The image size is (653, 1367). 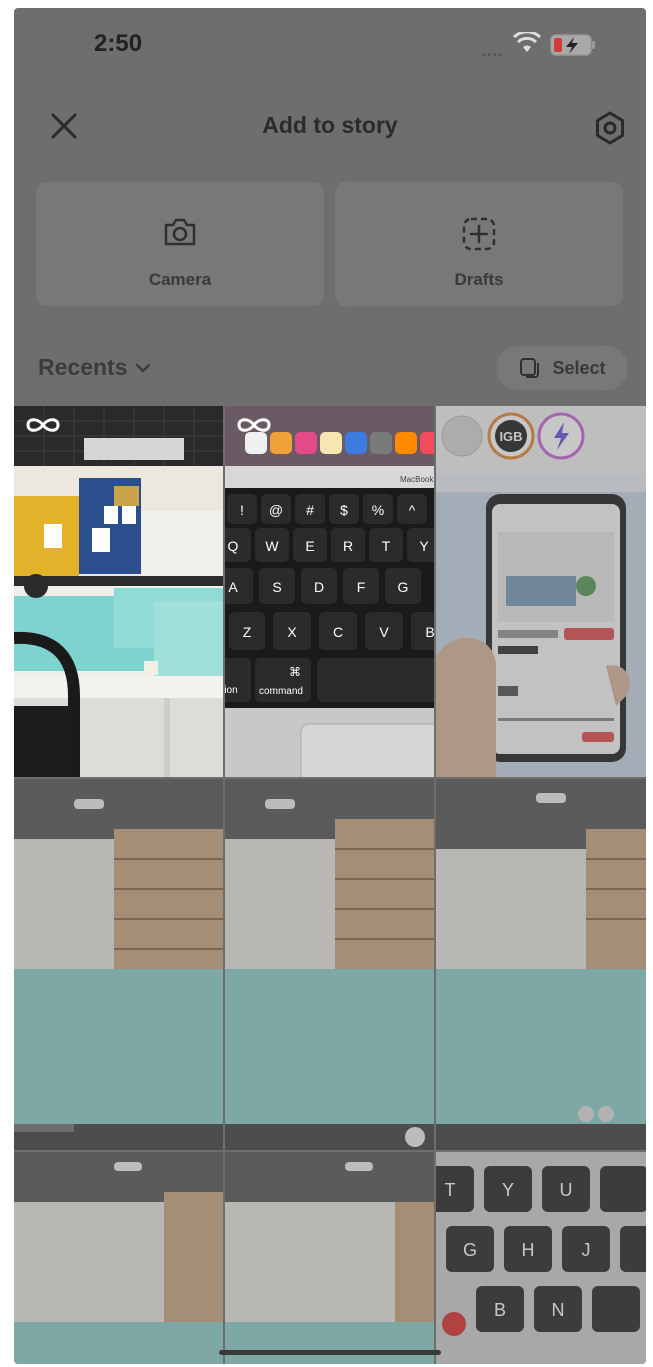 What do you see at coordinates (329, 680) in the screenshot?
I see `keyboard-row-modifiers: ion ⌘ command` at bounding box center [329, 680].